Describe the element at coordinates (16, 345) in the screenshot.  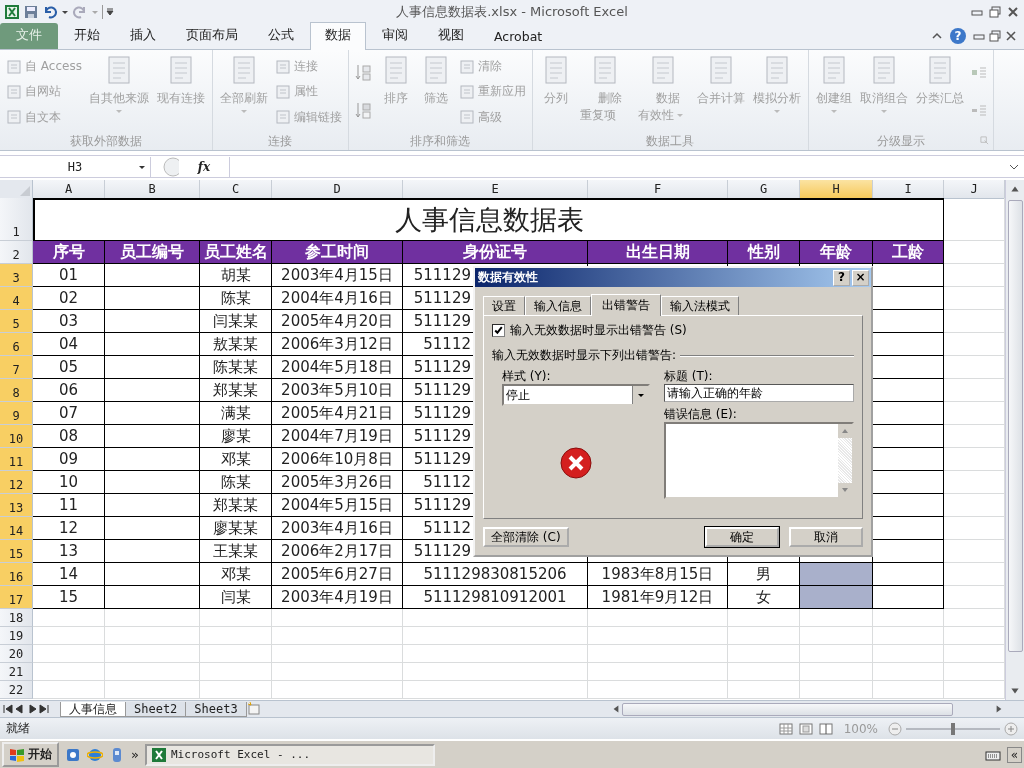
I see `row-header: 6` at that location.